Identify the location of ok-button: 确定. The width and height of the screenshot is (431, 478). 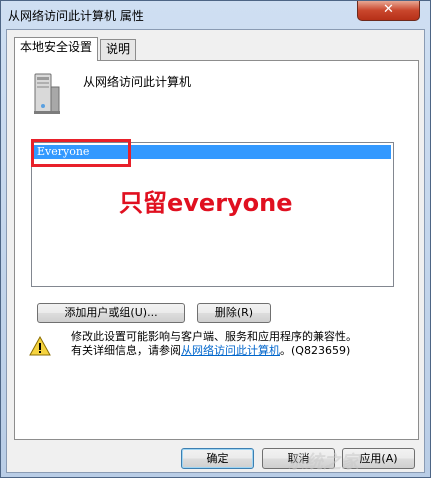
(217, 458).